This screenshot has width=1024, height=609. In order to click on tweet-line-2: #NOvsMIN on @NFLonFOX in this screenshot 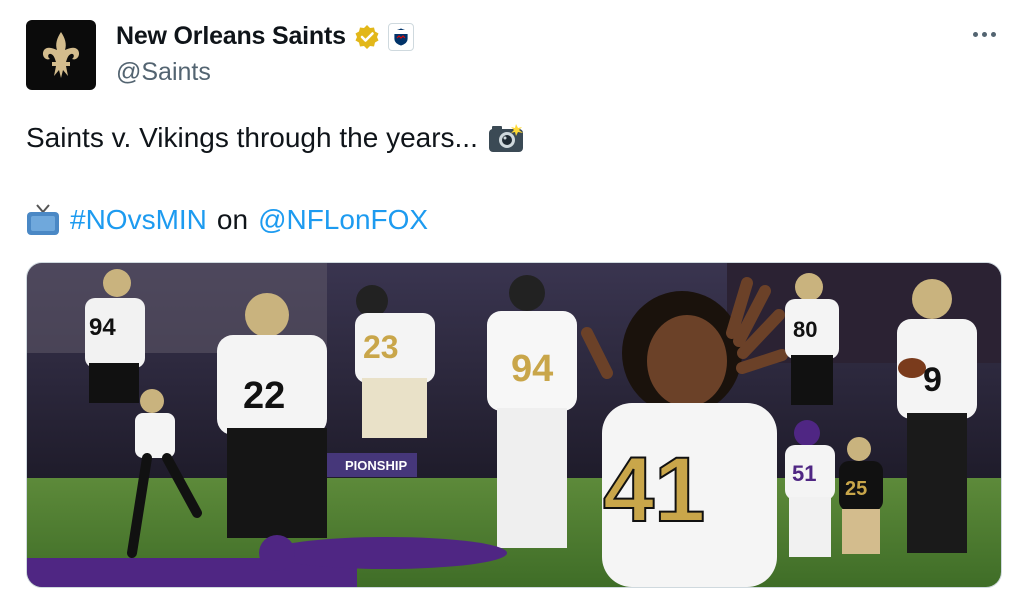, I will do `click(276, 220)`.